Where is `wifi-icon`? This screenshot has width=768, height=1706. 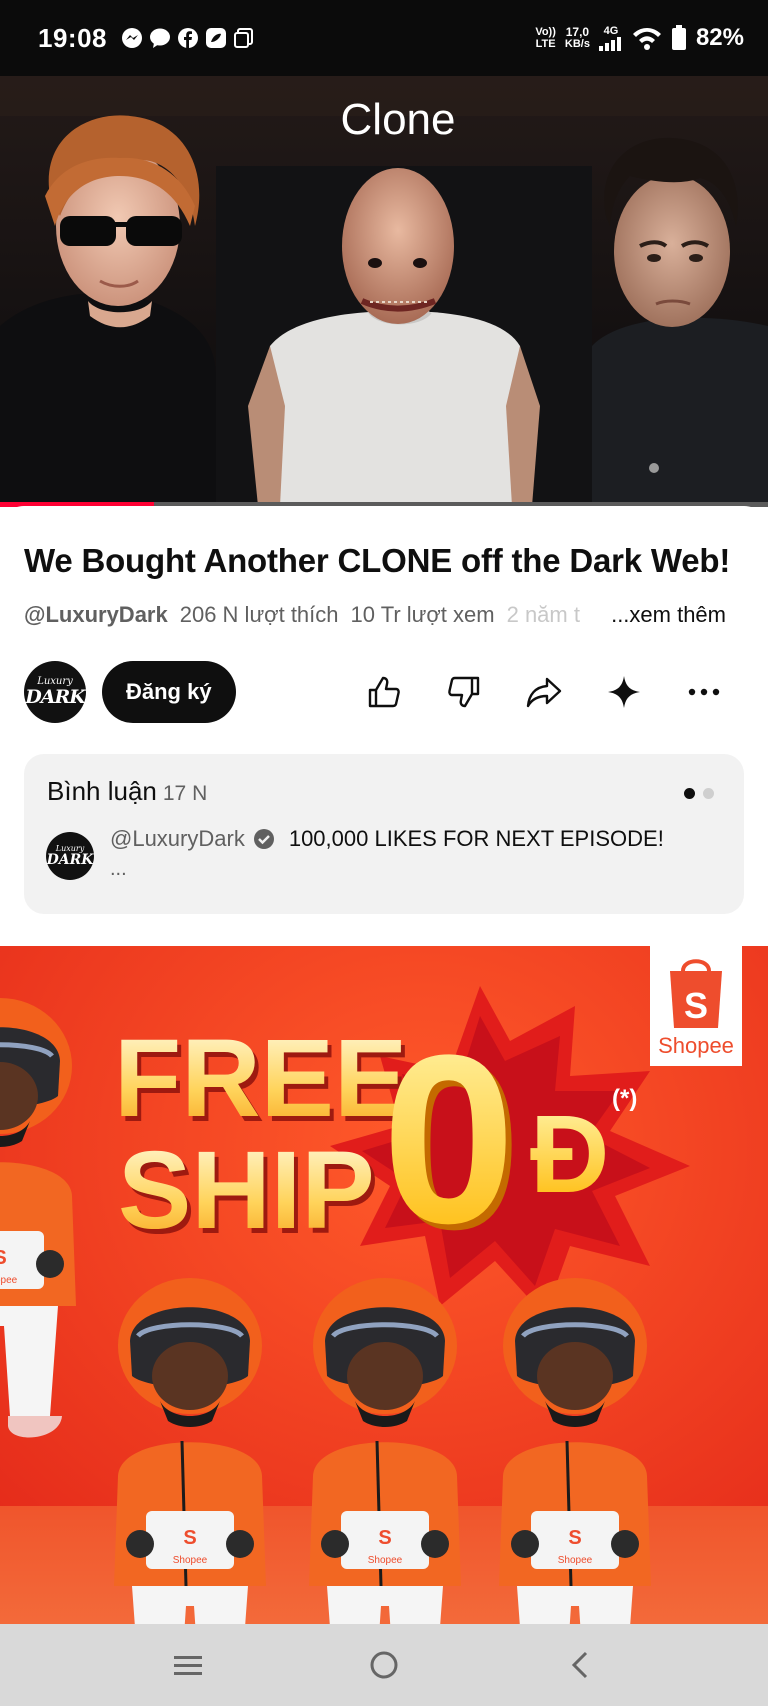
wifi-icon is located at coordinates (646, 39).